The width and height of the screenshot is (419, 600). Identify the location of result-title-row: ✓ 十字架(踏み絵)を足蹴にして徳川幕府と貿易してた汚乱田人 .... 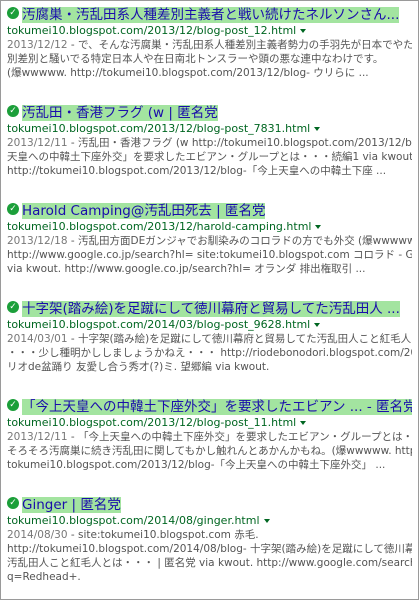
(209, 307).